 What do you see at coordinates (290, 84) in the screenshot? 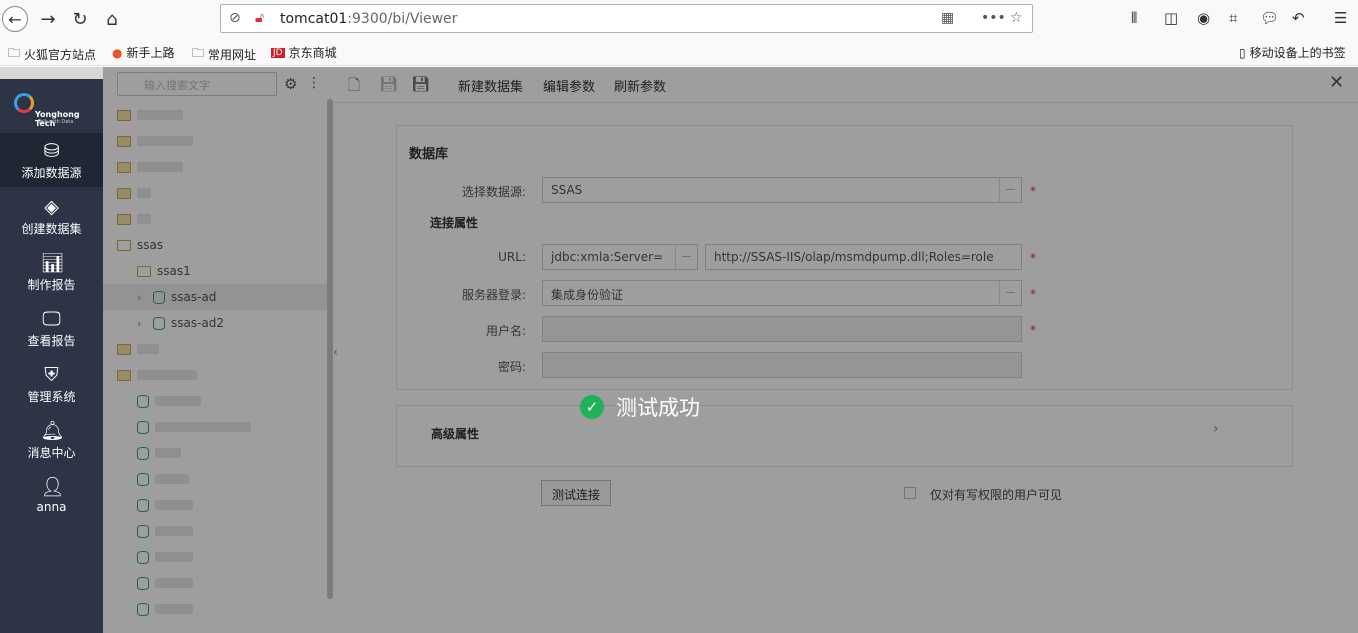
I see `gear-icon: ⚙` at bounding box center [290, 84].